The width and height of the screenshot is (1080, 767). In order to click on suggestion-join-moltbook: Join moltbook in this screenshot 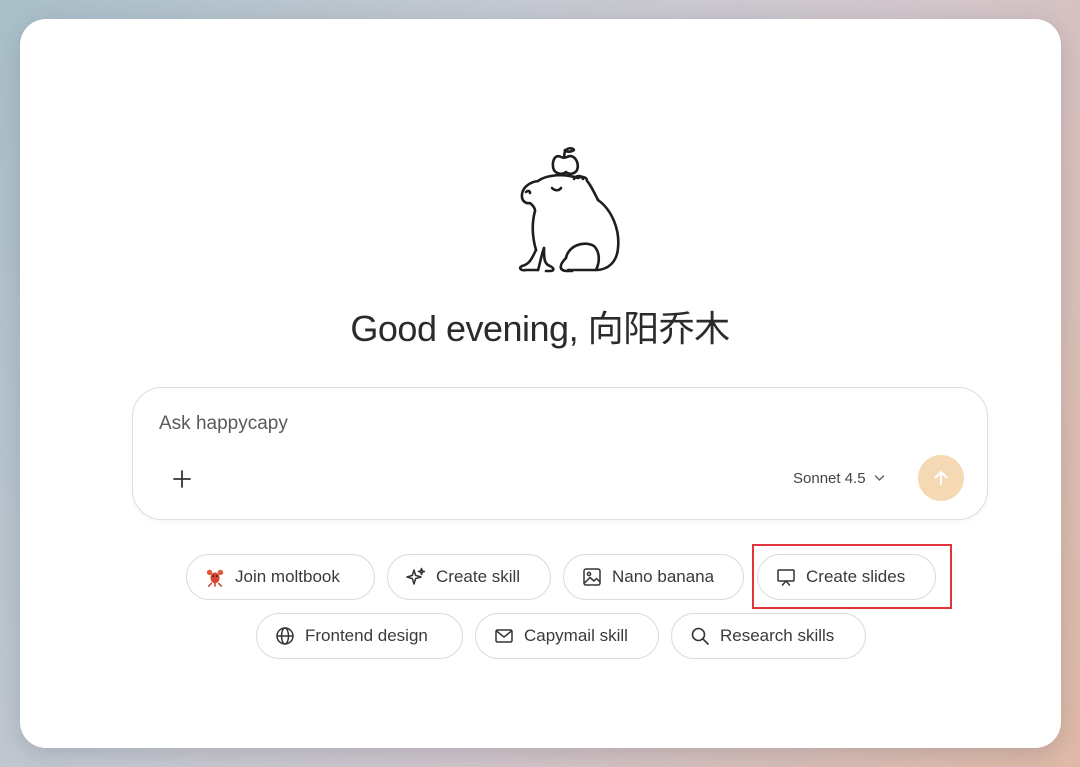, I will do `click(280, 577)`.